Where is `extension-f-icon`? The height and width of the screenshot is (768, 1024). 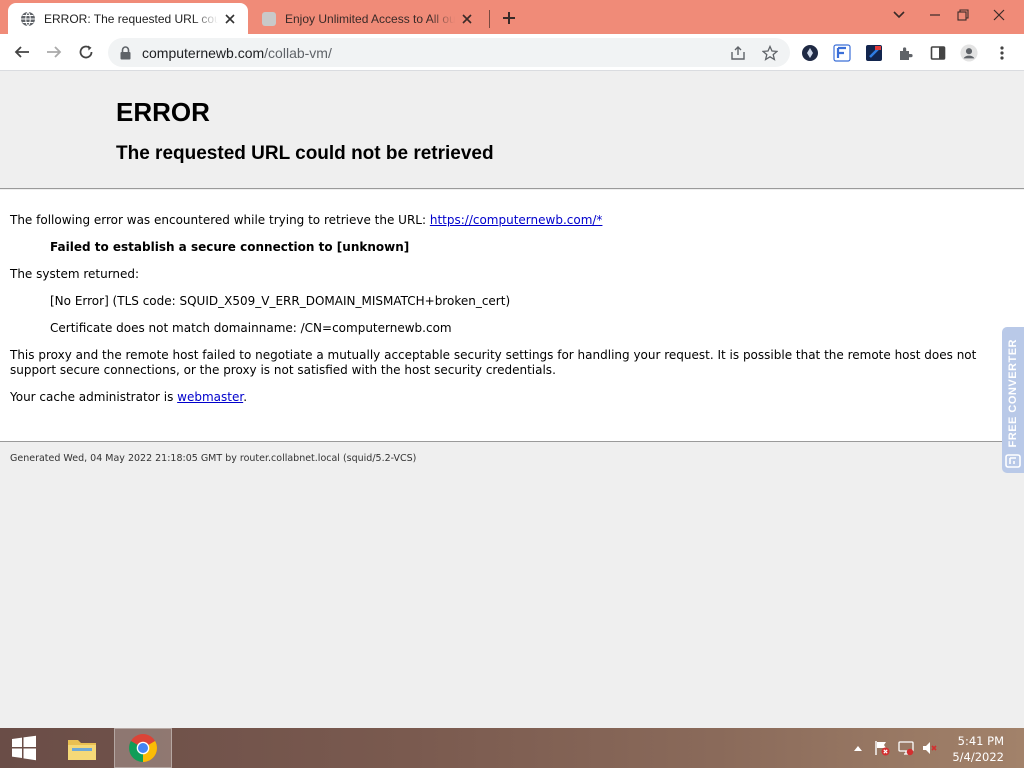
extension-f-icon is located at coordinates (842, 53).